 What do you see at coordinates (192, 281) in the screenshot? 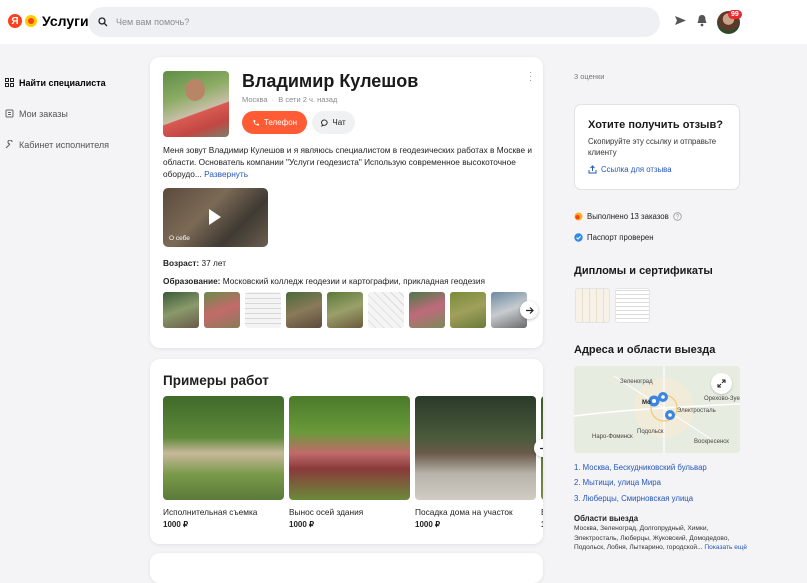
I see `education-label: Образование:` at bounding box center [192, 281].